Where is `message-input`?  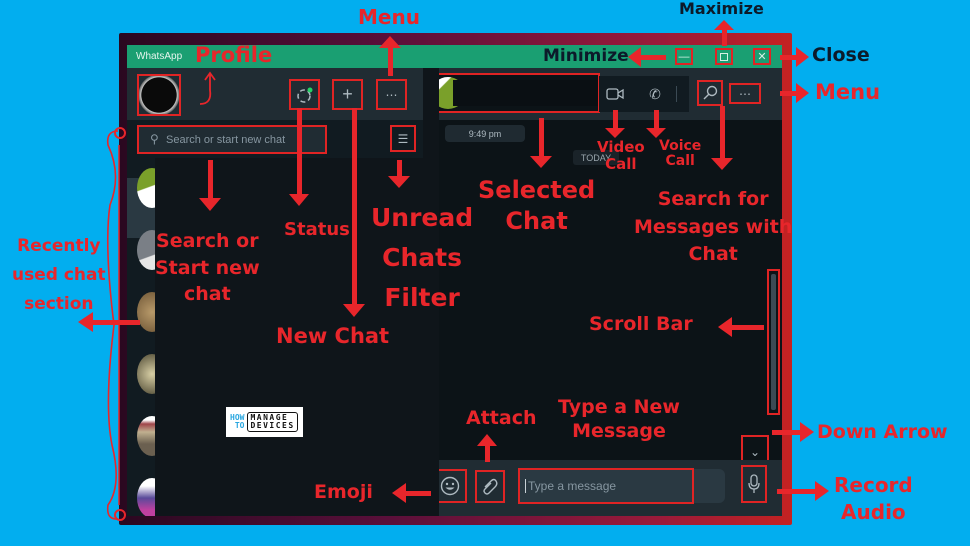 message-input is located at coordinates (605, 486).